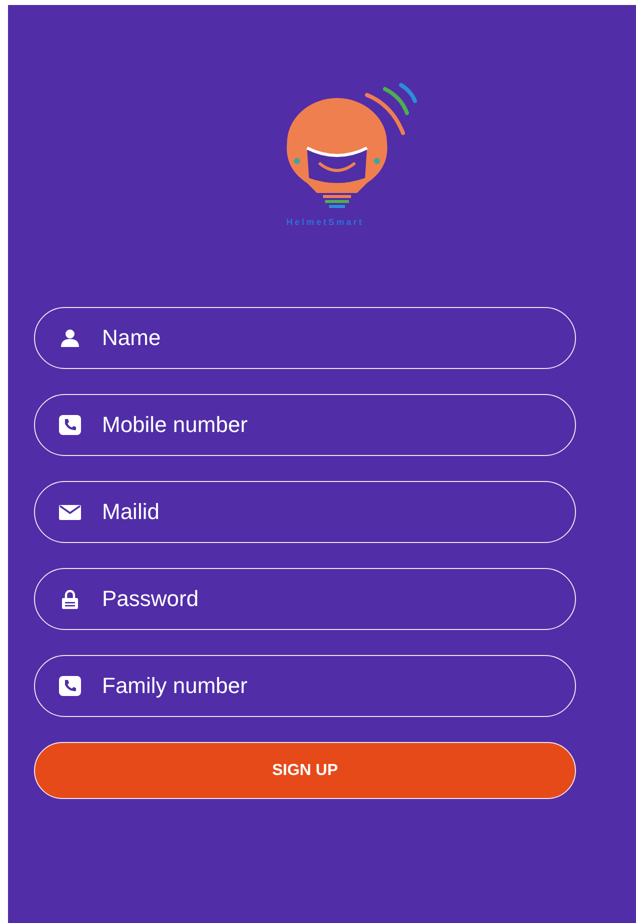 The height and width of the screenshot is (923, 636). I want to click on sign-up-button: SIGN UP, so click(305, 770).